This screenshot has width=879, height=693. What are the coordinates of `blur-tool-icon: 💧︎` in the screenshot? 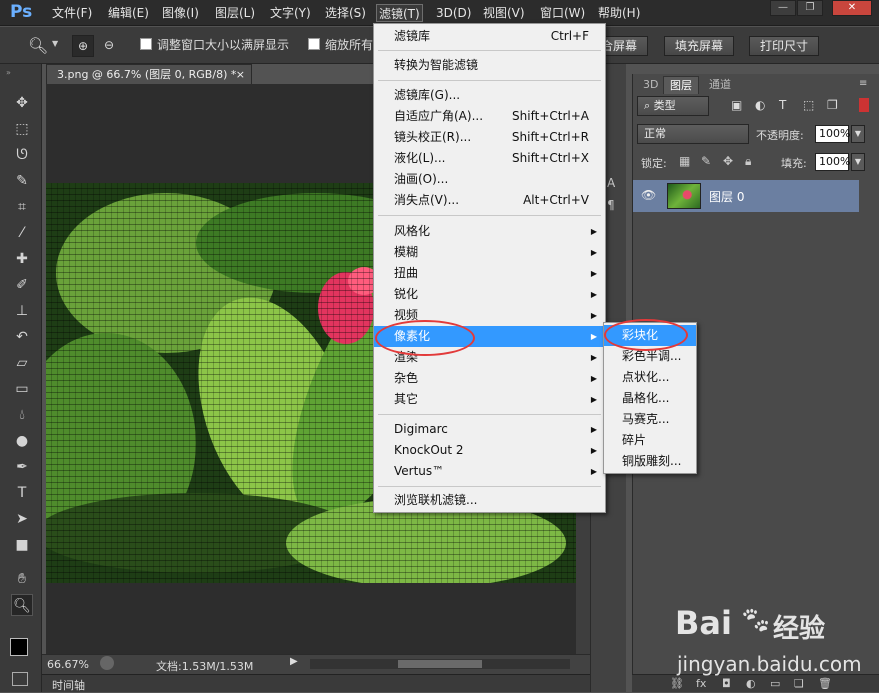 It's located at (22, 415).